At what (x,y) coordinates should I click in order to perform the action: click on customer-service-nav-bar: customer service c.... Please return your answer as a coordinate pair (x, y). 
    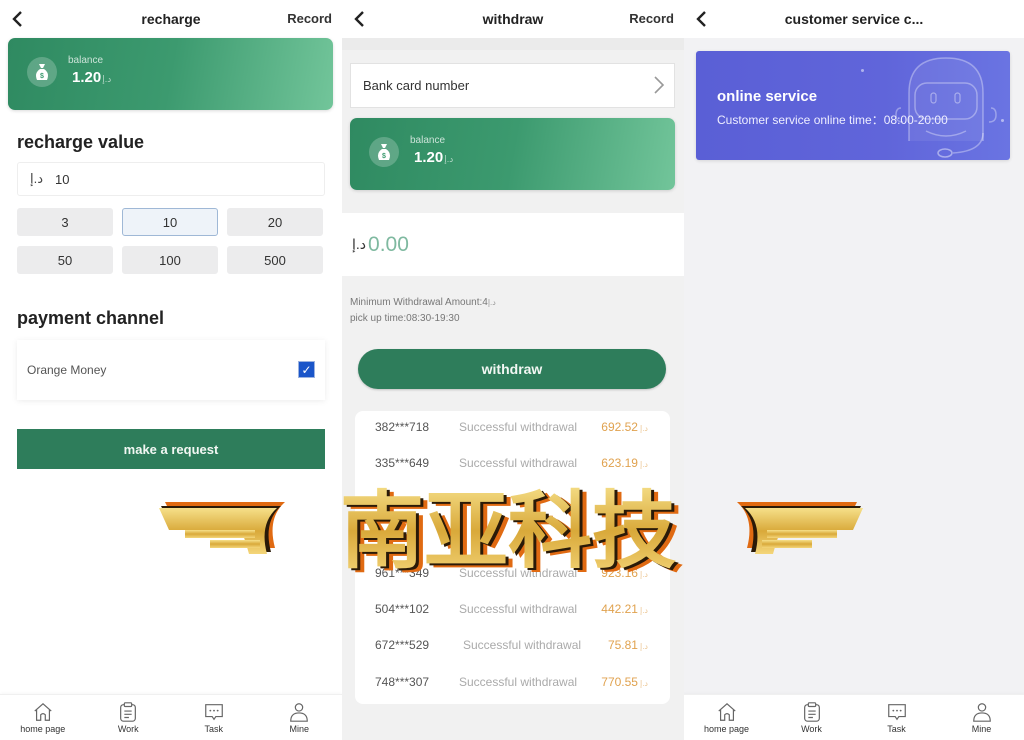
    Looking at the image, I should click on (854, 19).